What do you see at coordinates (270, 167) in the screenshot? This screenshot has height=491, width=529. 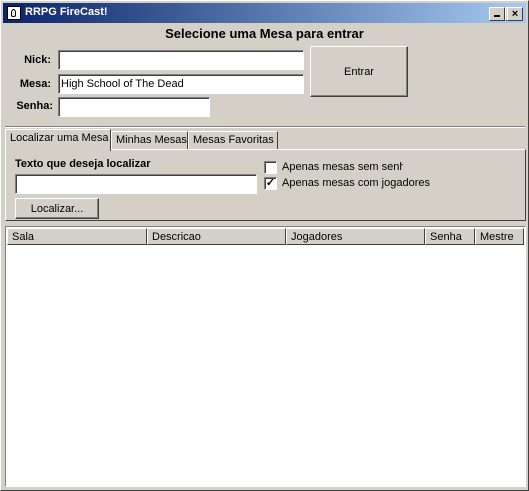 I see `no-password-checkbox` at bounding box center [270, 167].